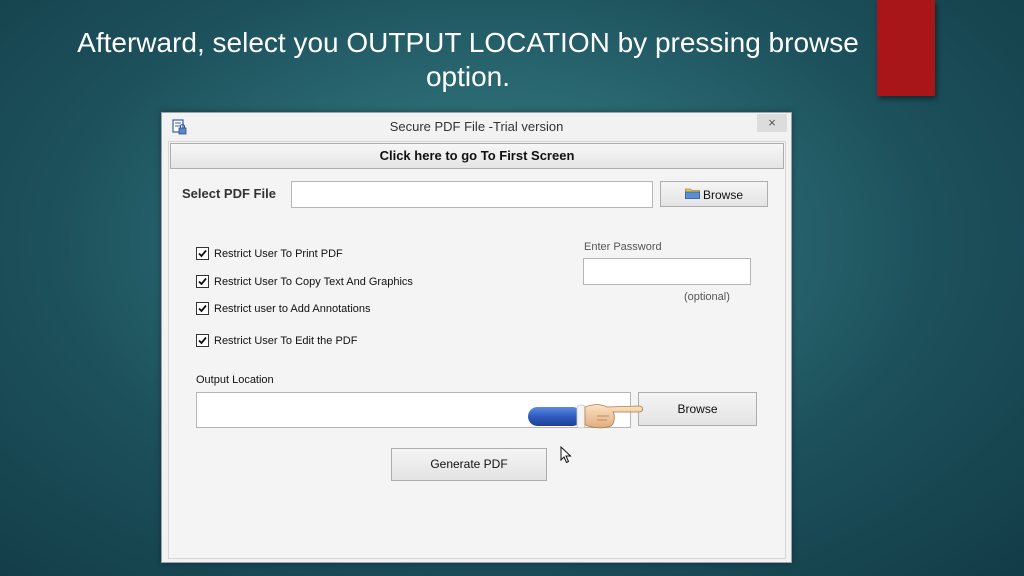 This screenshot has width=1024, height=576. Describe the element at coordinates (472, 194) in the screenshot. I see `pdf-file-input` at that location.